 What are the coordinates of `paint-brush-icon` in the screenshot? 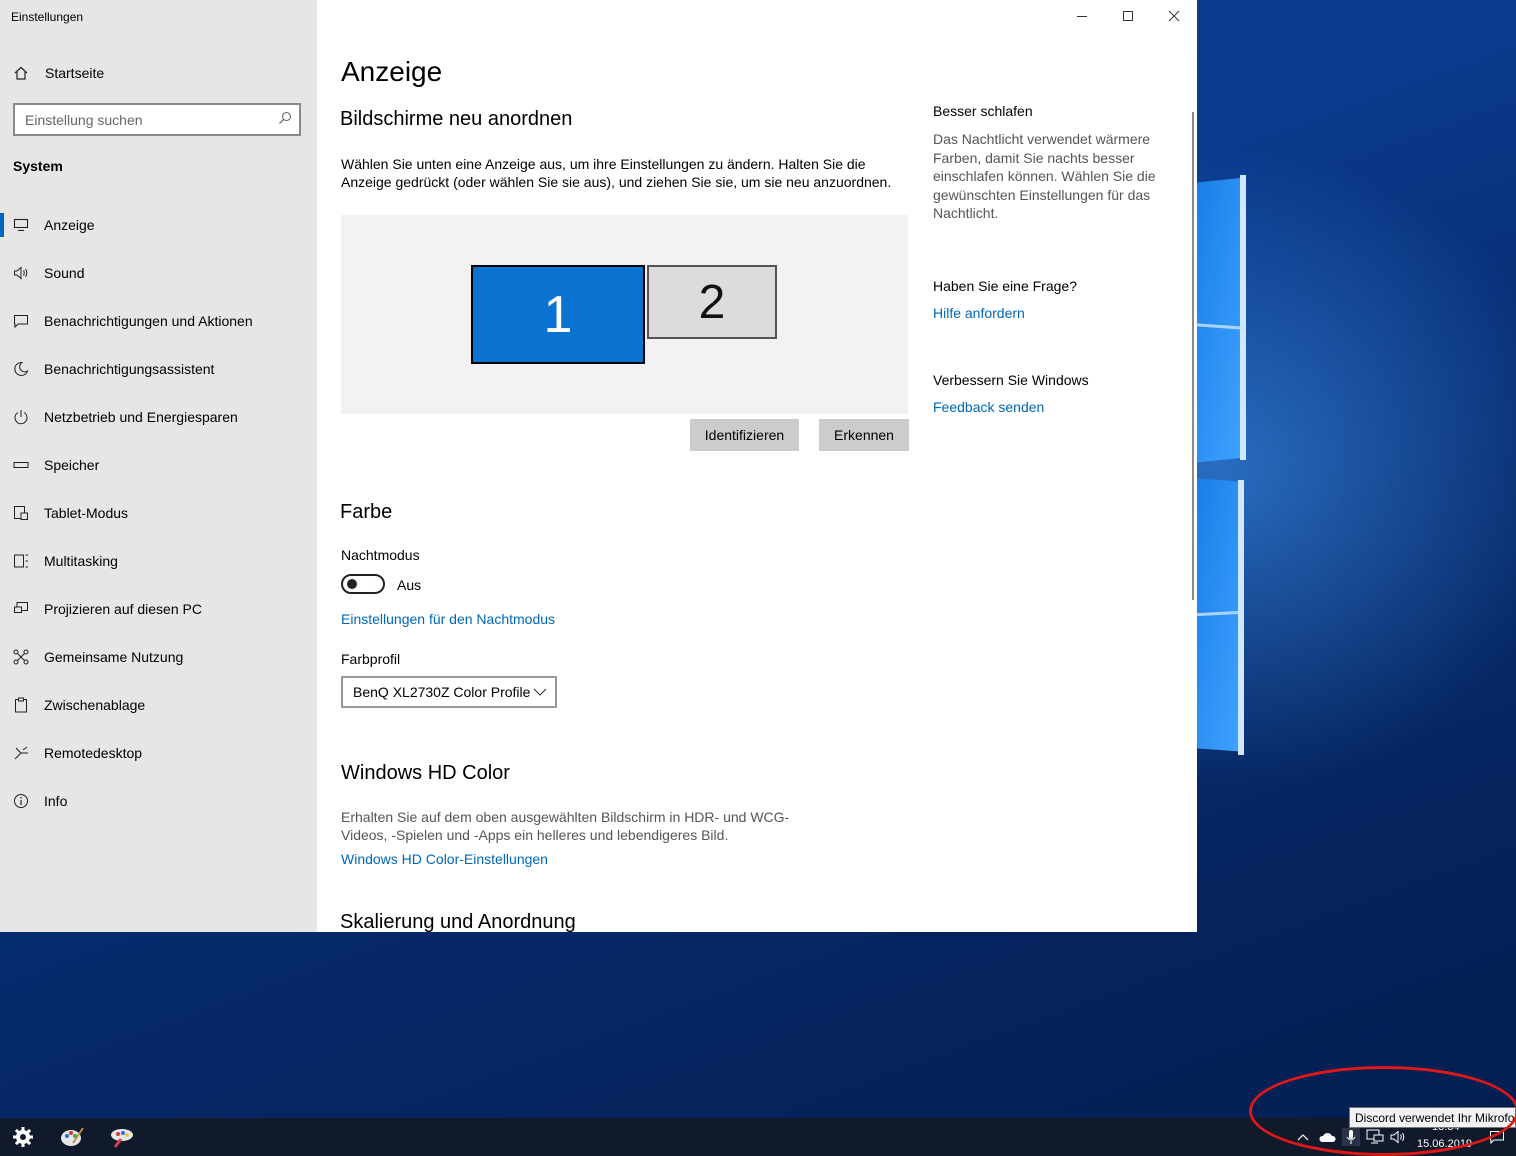 It's located at (122, 1138).